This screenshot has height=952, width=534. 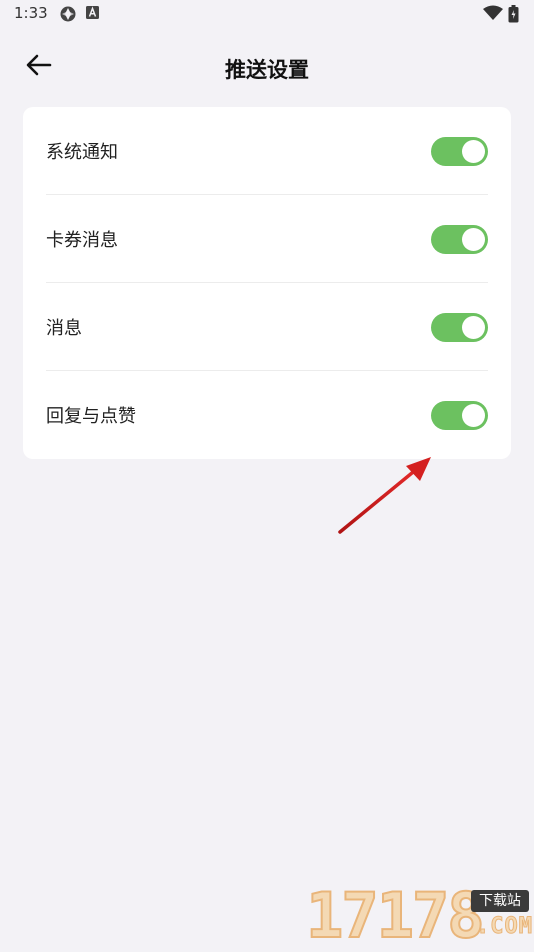 I want to click on header: 推送设置, so click(x=267, y=68).